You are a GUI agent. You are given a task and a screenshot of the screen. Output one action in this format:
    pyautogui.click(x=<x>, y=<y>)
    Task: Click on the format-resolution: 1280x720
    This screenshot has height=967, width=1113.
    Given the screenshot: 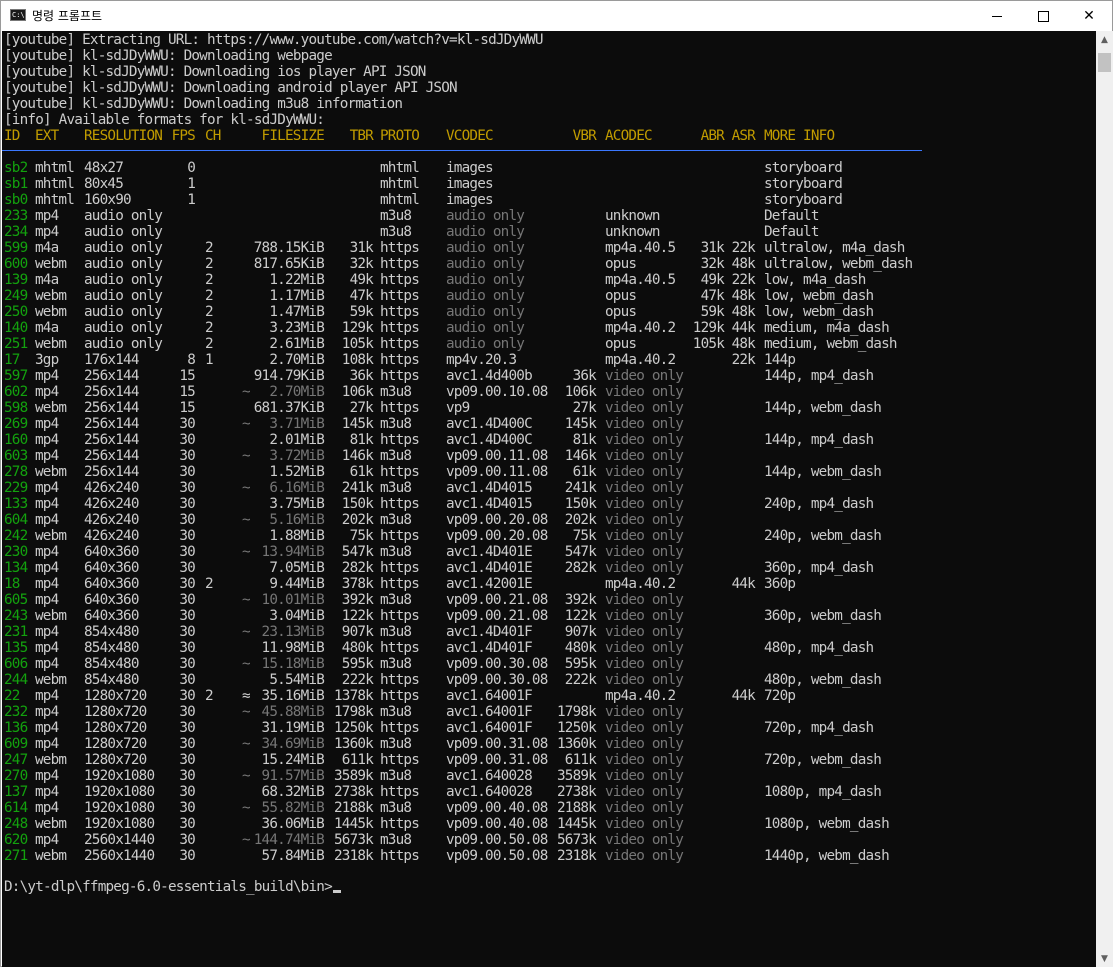 What is the action you would take?
    pyautogui.click(x=115, y=744)
    